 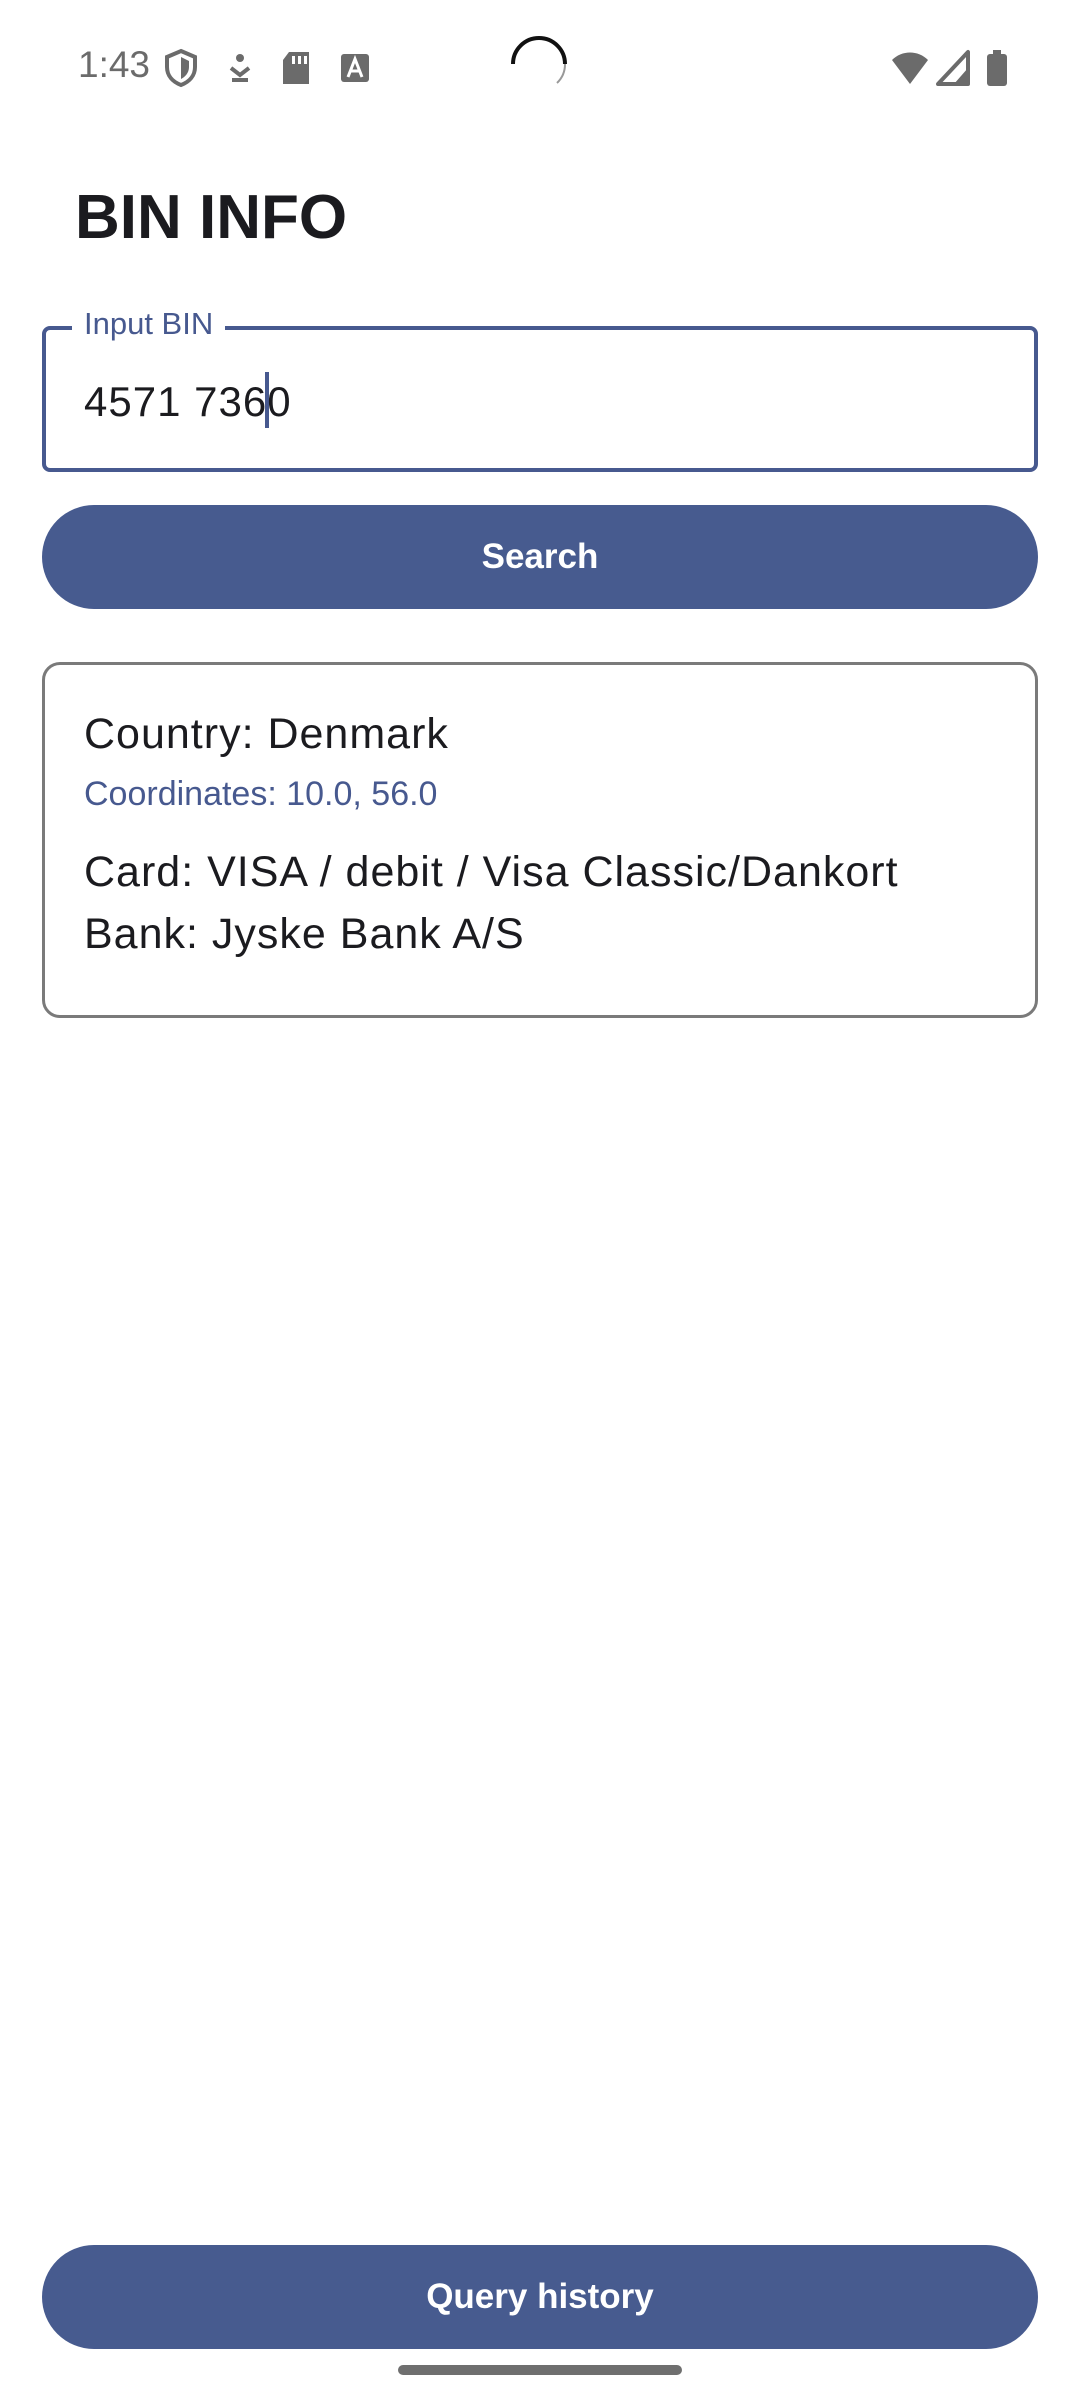 I want to click on search-button: Search, so click(x=540, y=557).